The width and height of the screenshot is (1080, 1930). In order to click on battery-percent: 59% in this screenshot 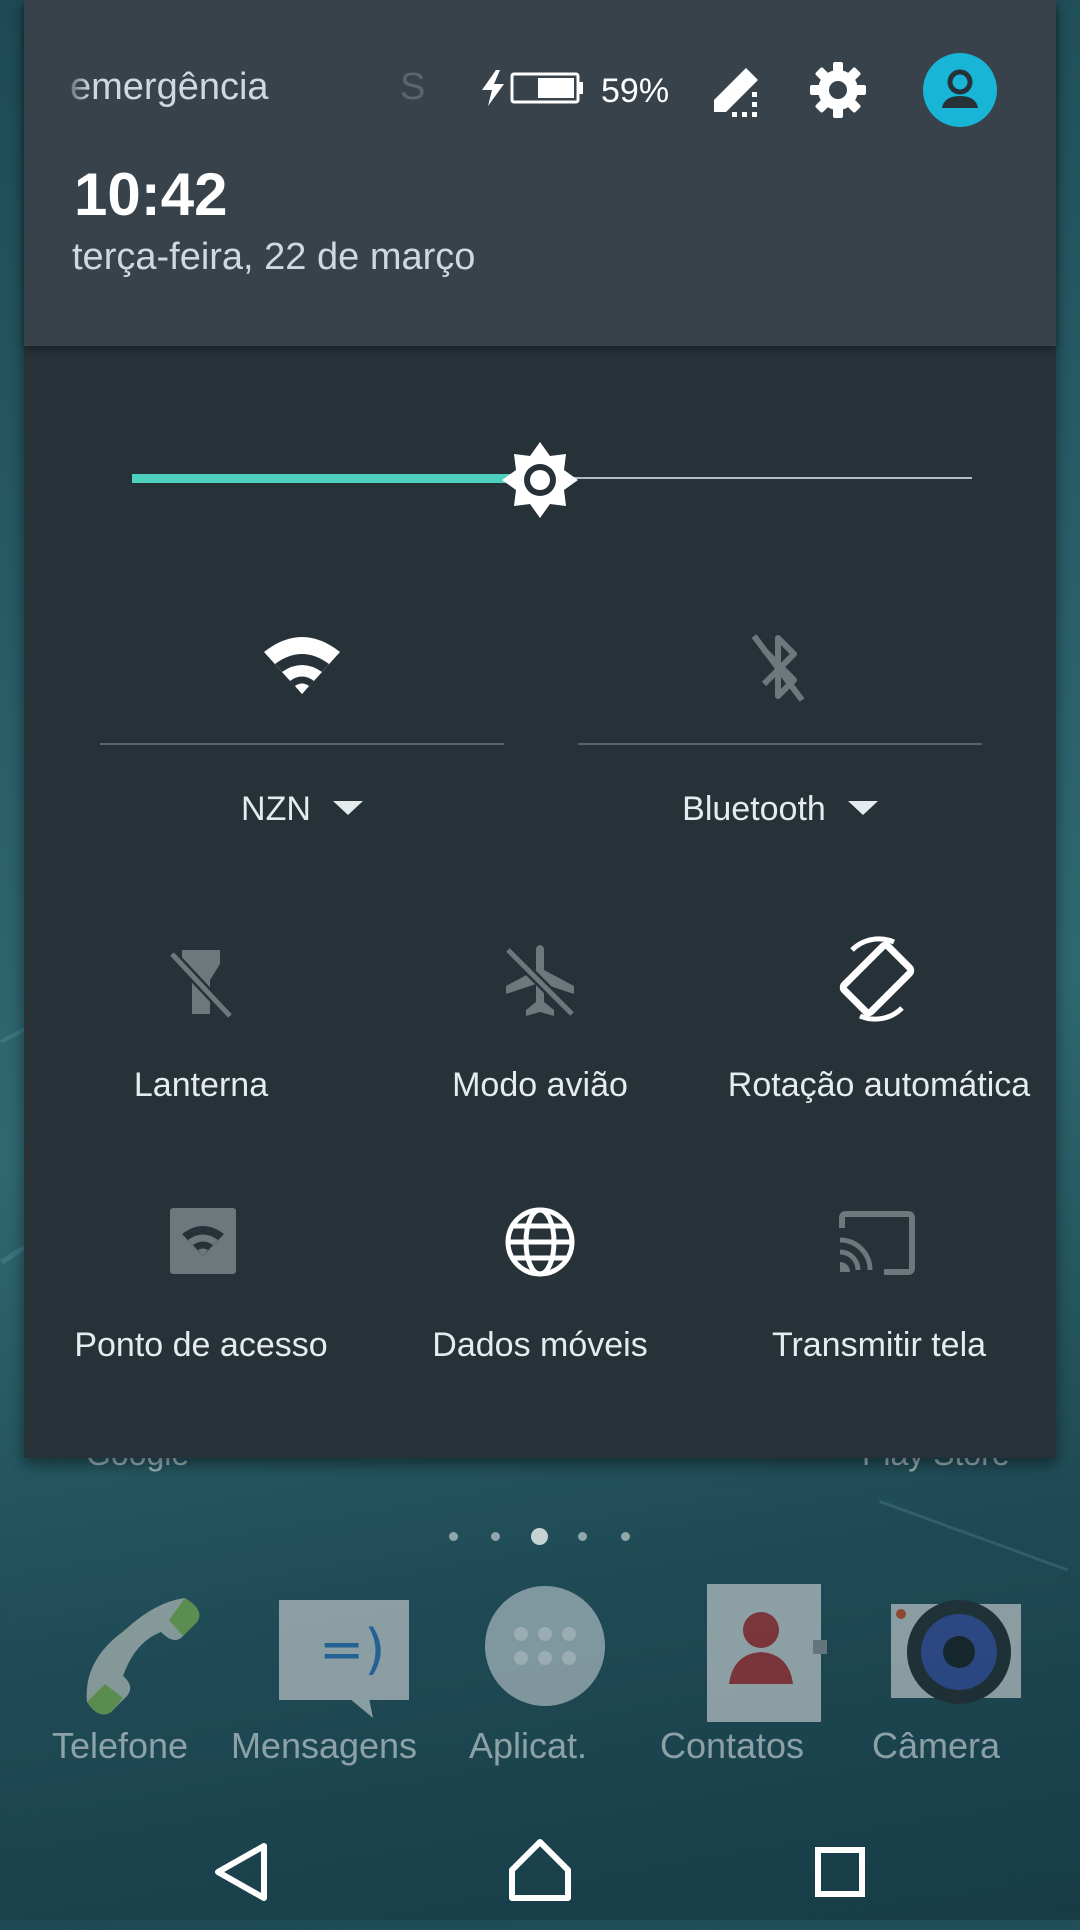, I will do `click(635, 91)`.